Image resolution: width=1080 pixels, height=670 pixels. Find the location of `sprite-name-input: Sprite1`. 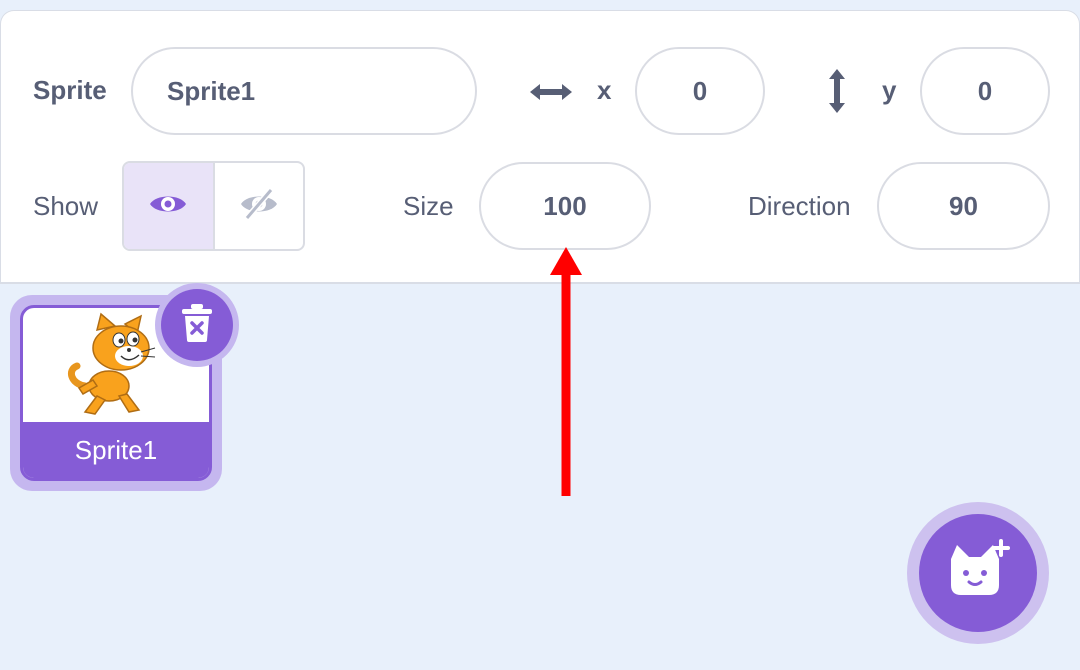

sprite-name-input: Sprite1 is located at coordinates (304, 91).